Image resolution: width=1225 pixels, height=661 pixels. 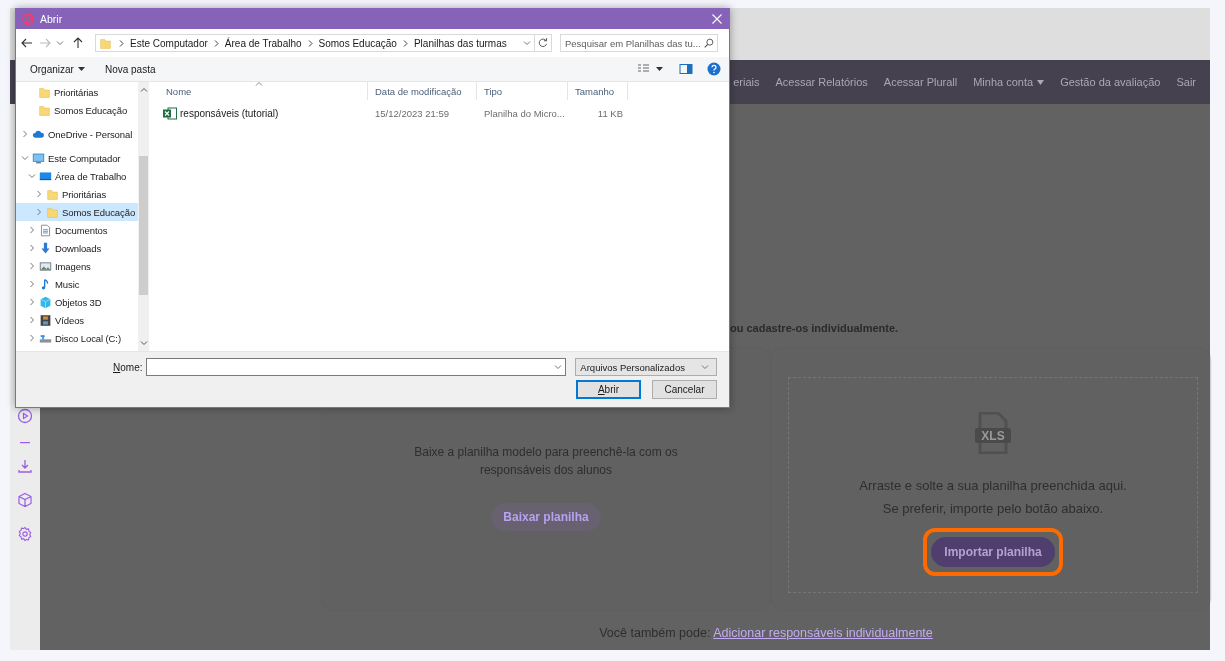 What do you see at coordinates (143, 225) in the screenshot?
I see `scroll-thumb` at bounding box center [143, 225].